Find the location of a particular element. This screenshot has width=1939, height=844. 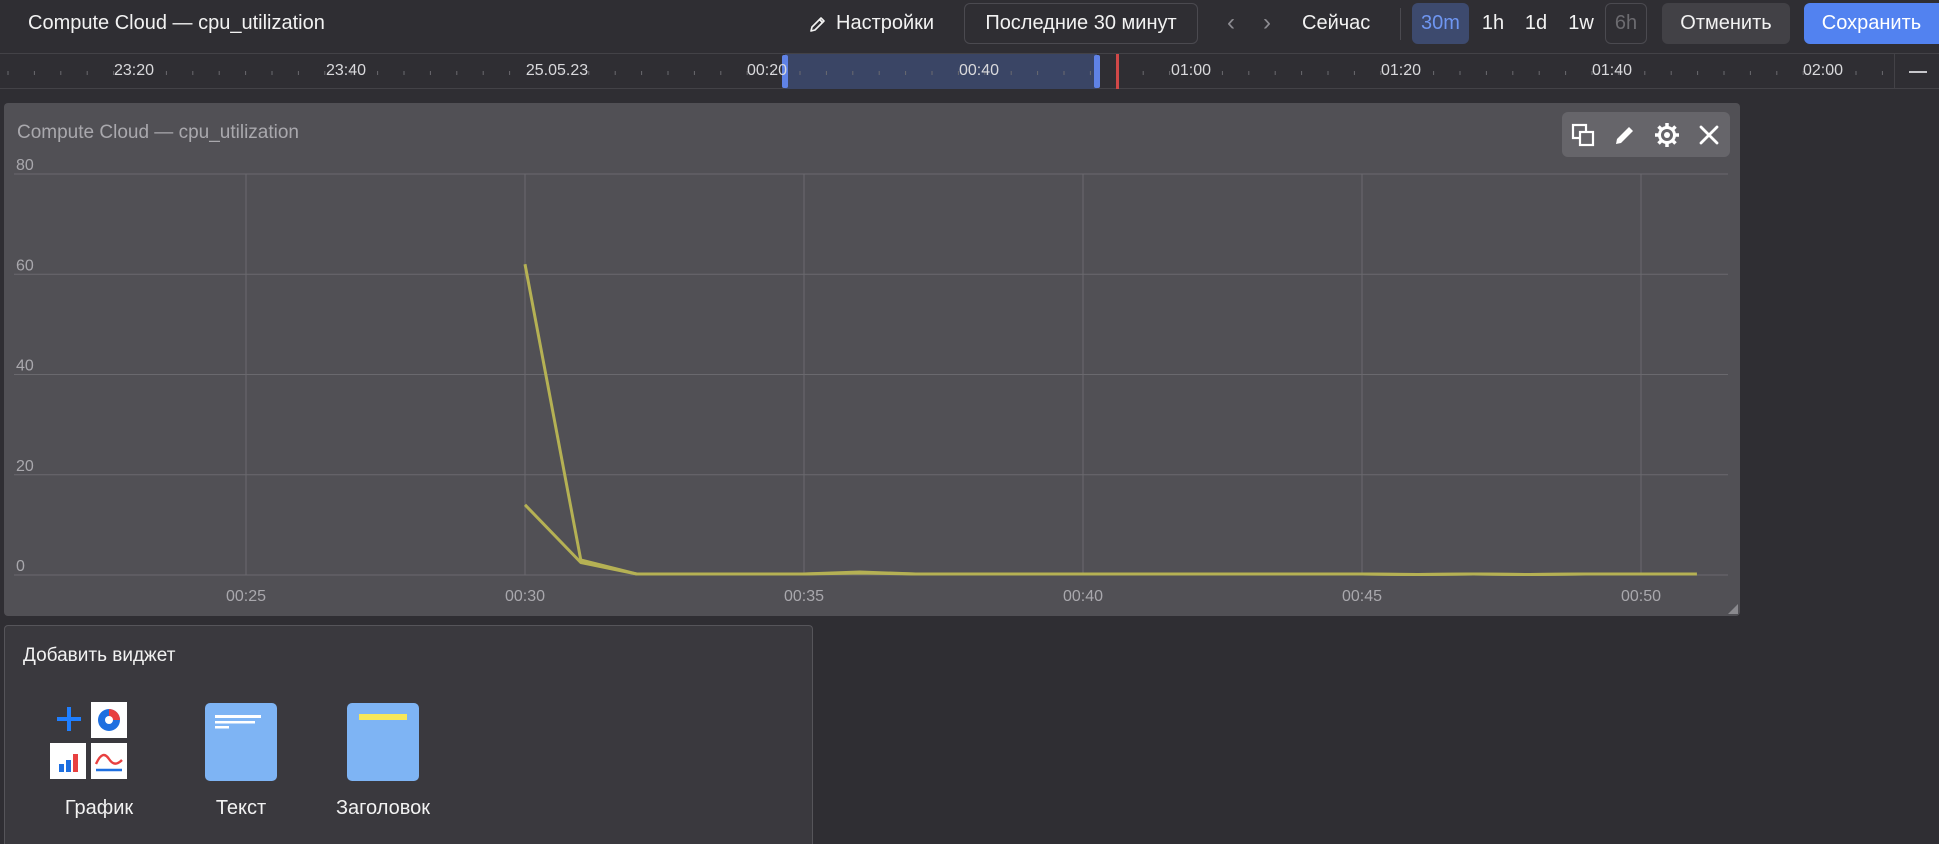

next-period-button: › is located at coordinates (1267, 23).